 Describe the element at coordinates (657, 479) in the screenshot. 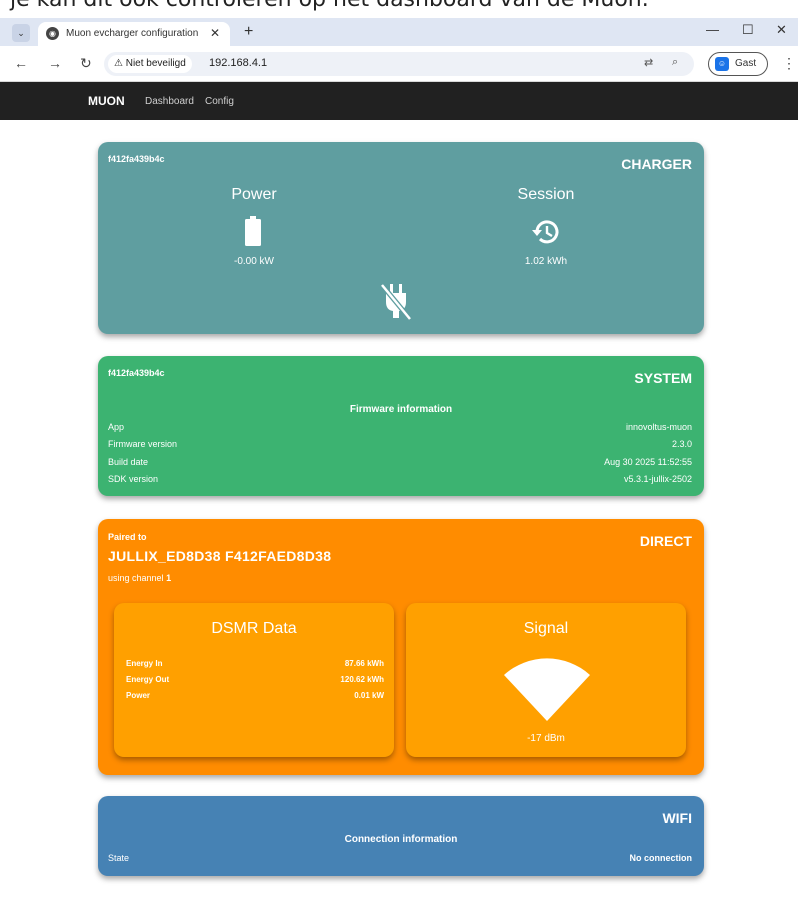

I see `system-value: v5.3.1-jullix-2502` at that location.